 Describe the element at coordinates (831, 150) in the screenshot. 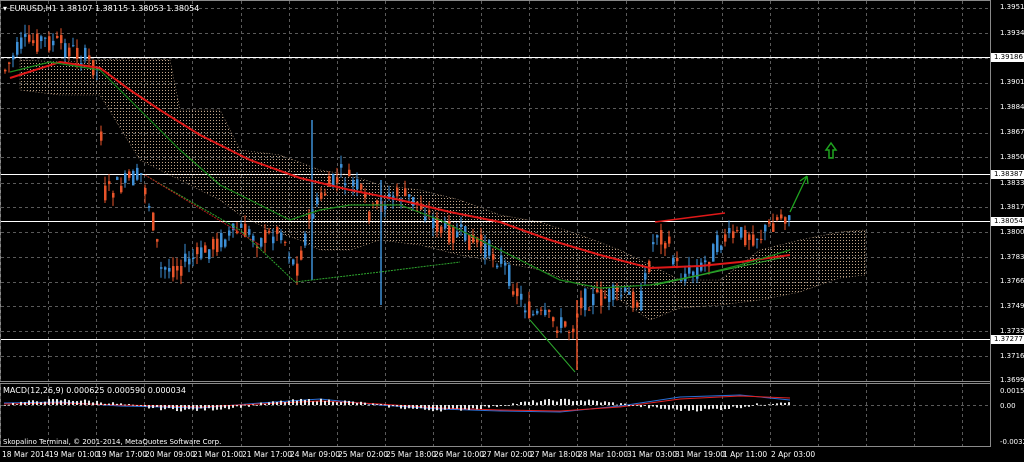

I see `buy-signal-arrow-icon` at that location.